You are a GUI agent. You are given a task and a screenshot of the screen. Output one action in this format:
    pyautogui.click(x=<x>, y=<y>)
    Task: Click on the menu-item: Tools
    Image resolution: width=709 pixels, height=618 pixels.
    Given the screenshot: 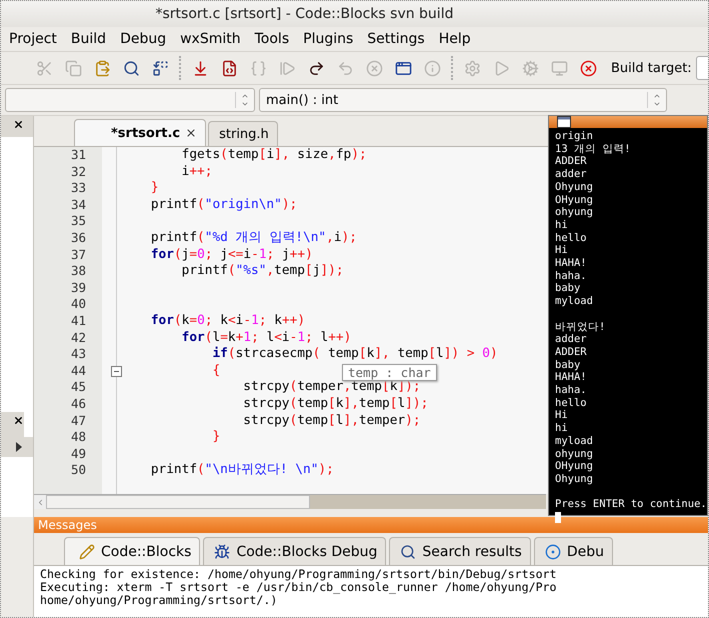 What is the action you would take?
    pyautogui.click(x=272, y=39)
    